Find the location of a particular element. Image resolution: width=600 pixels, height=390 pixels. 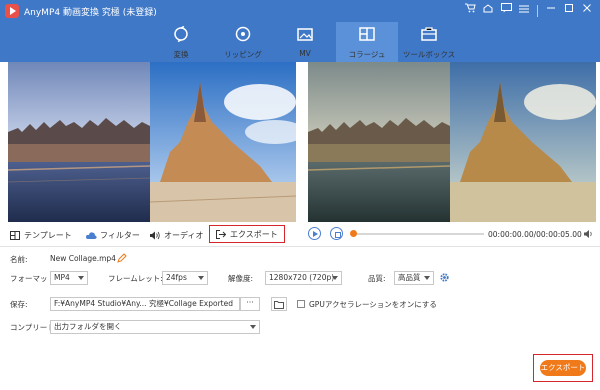

tab-template: テンプレート is located at coordinates (41, 235).